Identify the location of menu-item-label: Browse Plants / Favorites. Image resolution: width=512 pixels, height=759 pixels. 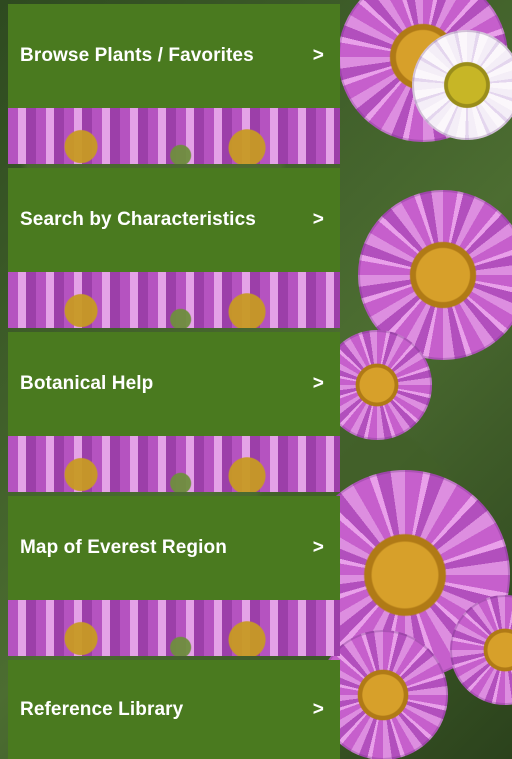
(137, 55).